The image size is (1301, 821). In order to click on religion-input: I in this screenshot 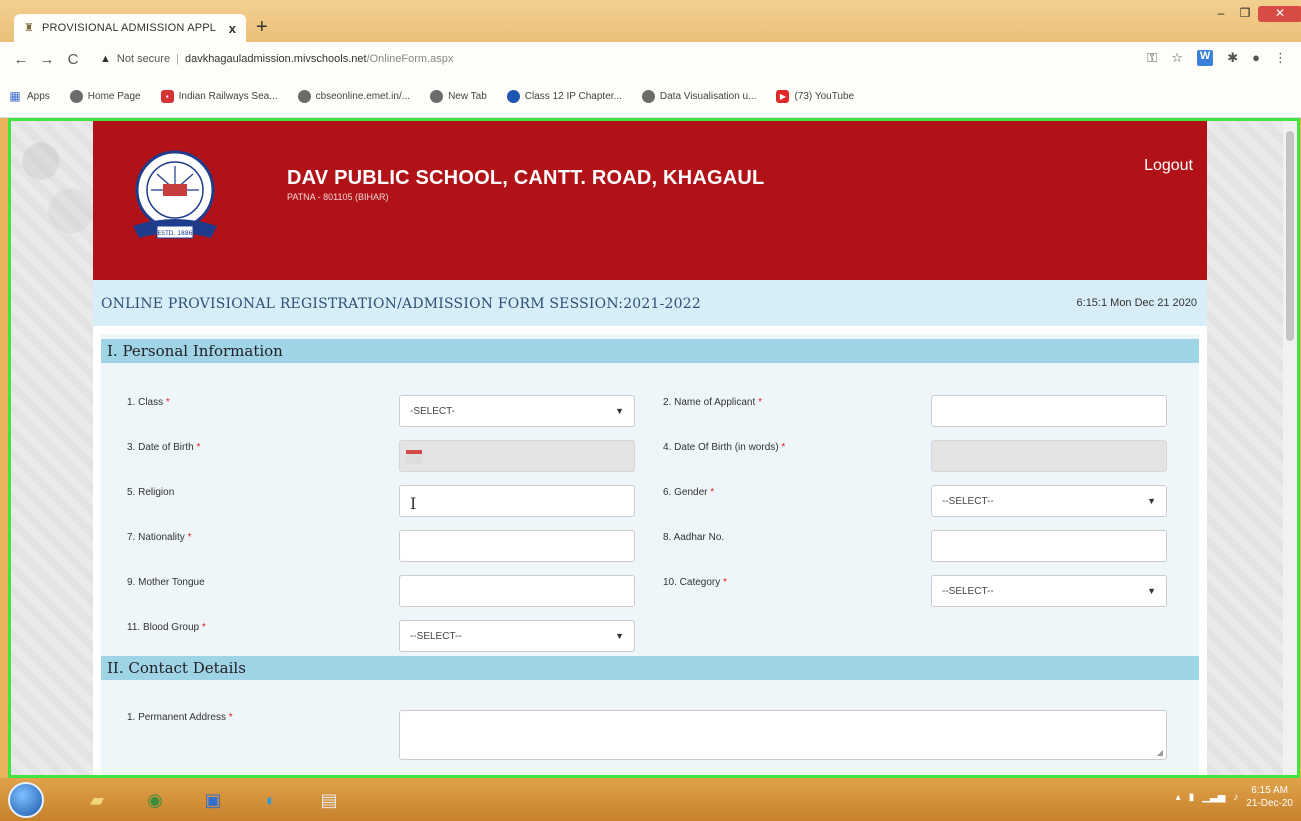, I will do `click(517, 501)`.